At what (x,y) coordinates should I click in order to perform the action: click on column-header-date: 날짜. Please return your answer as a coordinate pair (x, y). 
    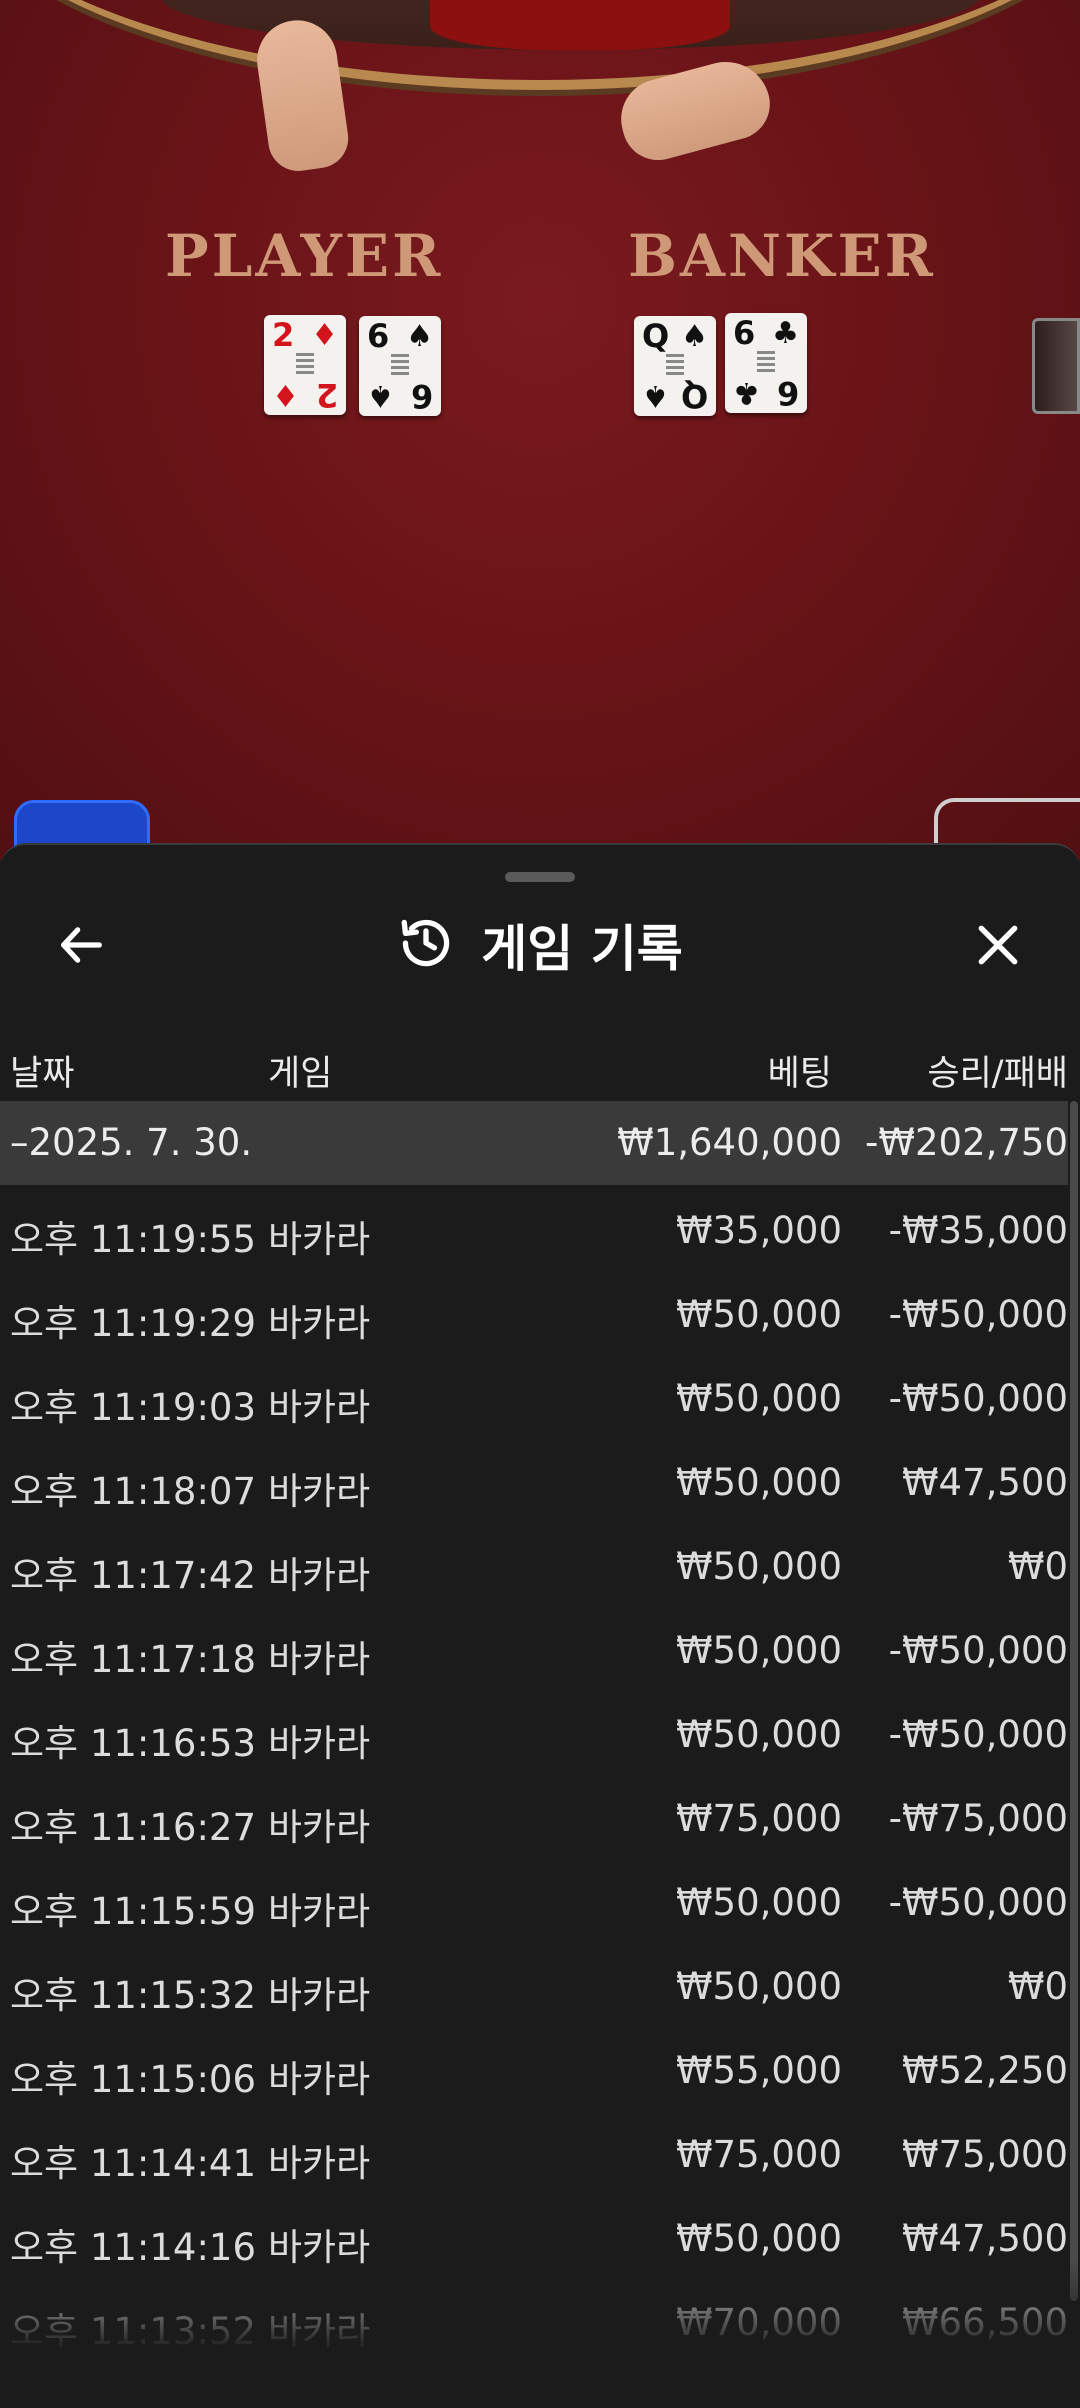
    Looking at the image, I should click on (42, 1070).